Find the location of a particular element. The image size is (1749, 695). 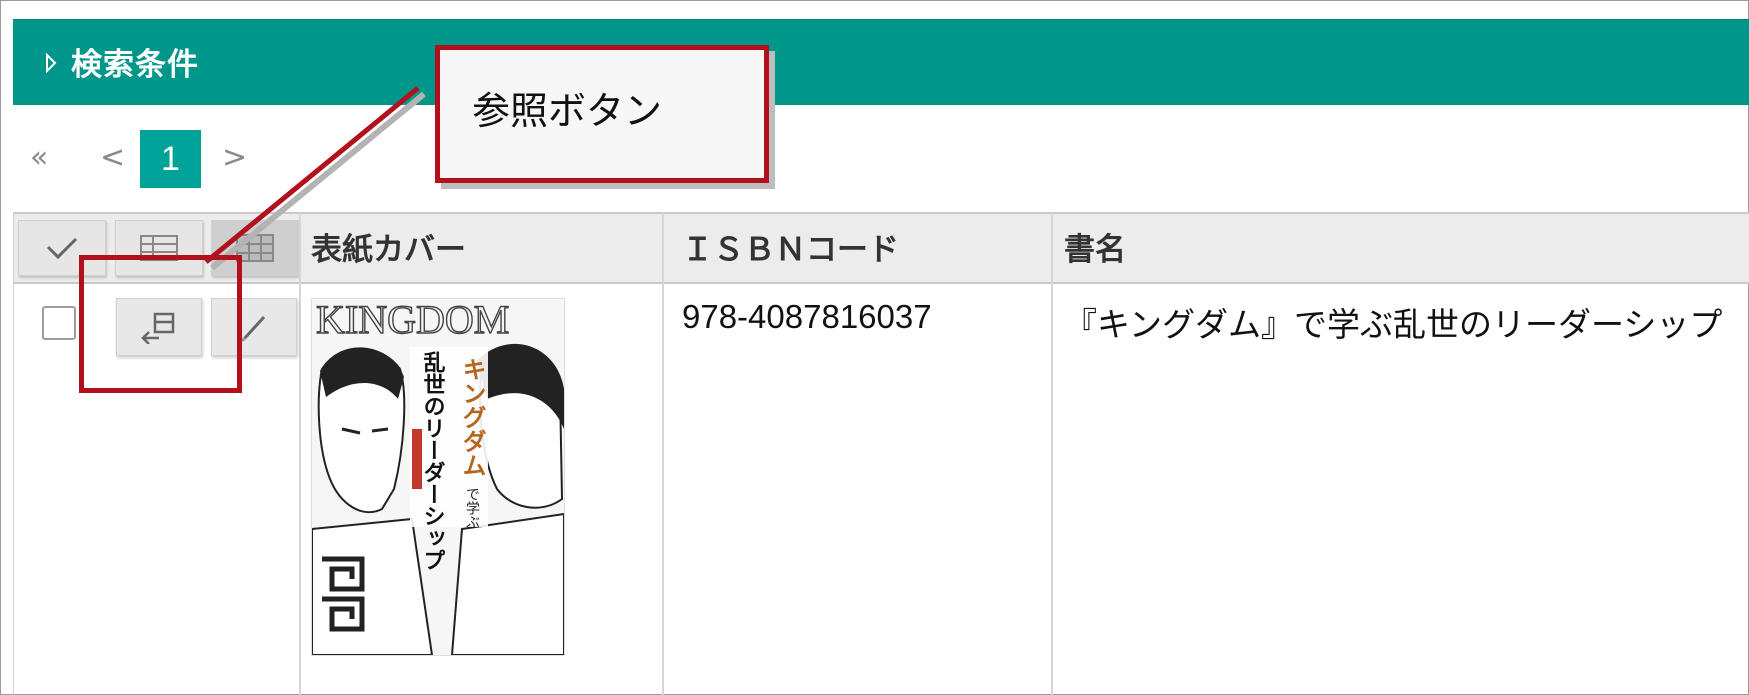

cover-series-text: KINGDOM is located at coordinates (412, 320).